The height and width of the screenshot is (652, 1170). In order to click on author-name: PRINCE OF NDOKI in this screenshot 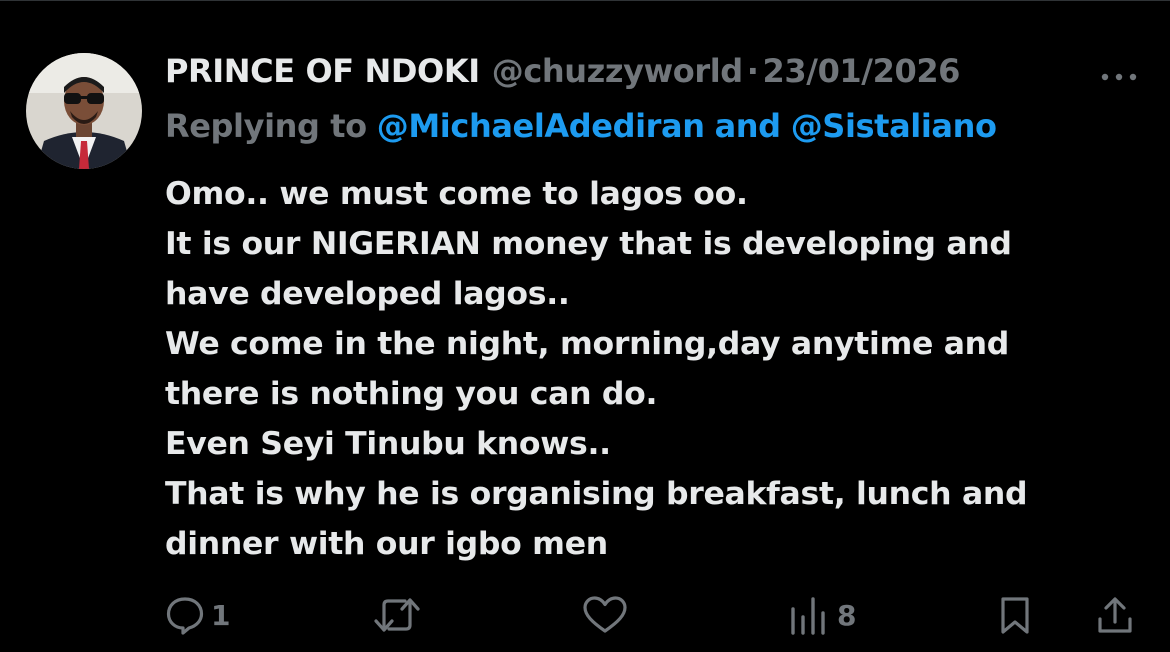, I will do `click(322, 71)`.